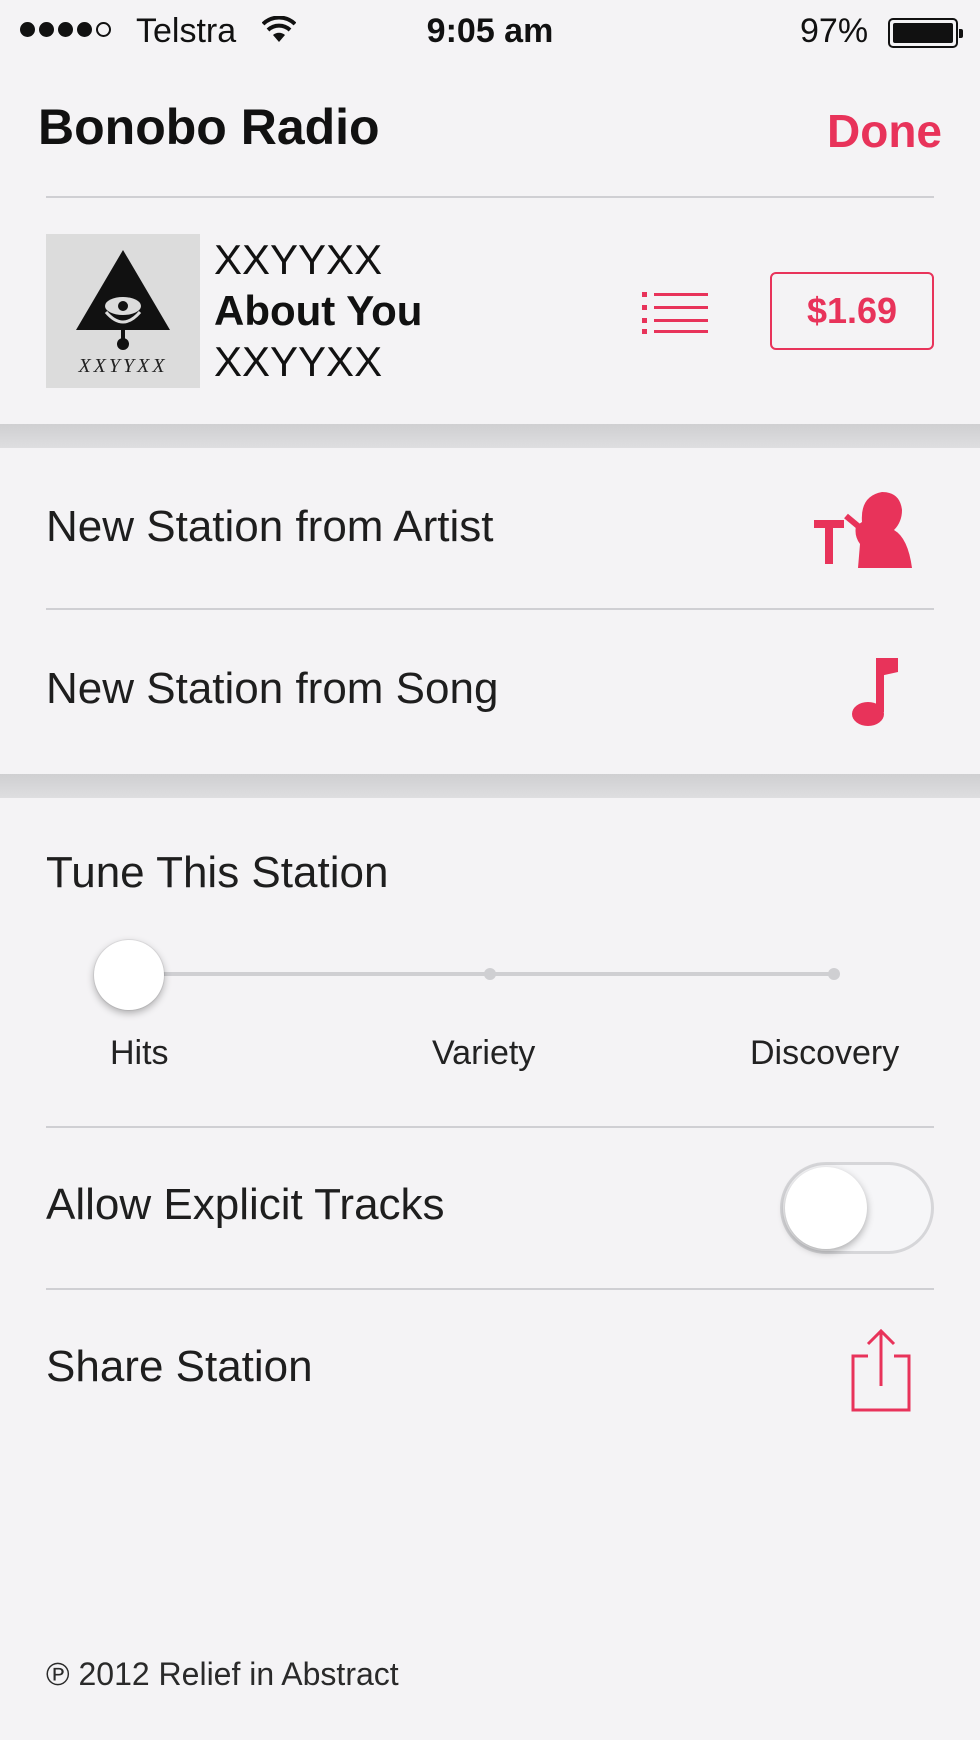 This screenshot has width=980, height=1740. Describe the element at coordinates (217, 872) in the screenshot. I see `tune-station-title: Tune This Station` at that location.